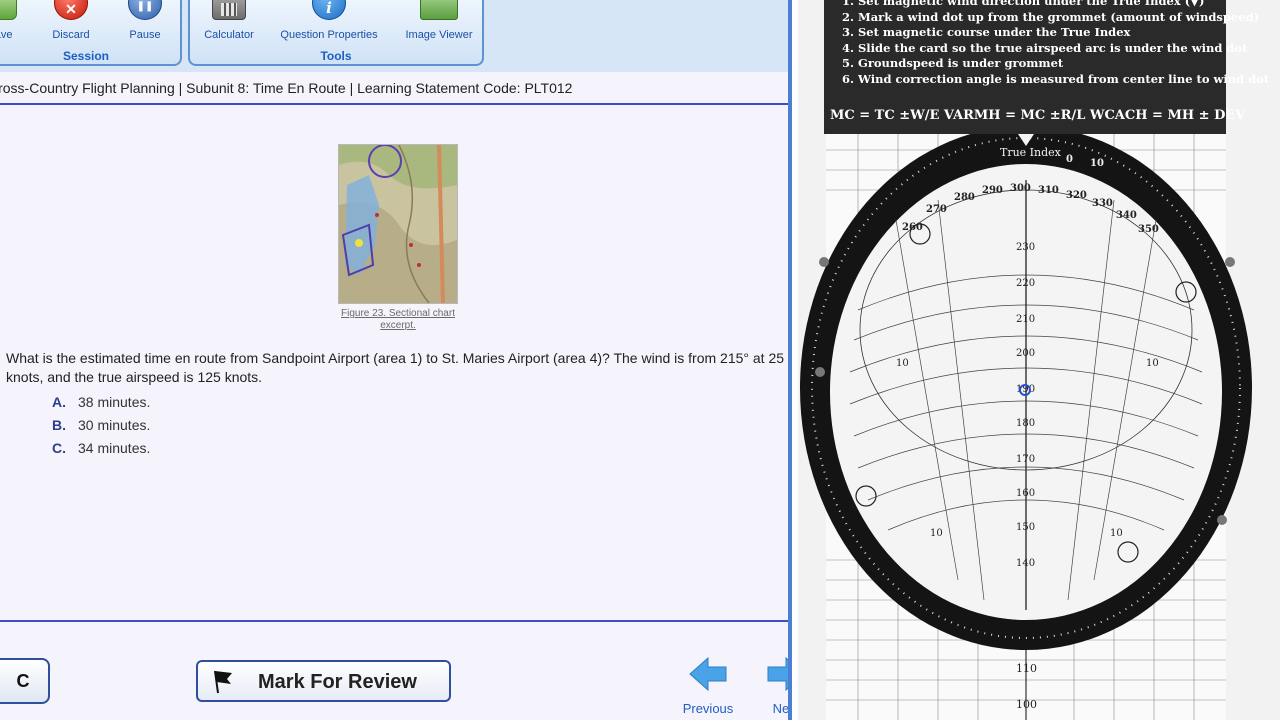 The image size is (1280, 720). What do you see at coordinates (114, 448) in the screenshot?
I see `answer-text: 34 minutes.` at bounding box center [114, 448].